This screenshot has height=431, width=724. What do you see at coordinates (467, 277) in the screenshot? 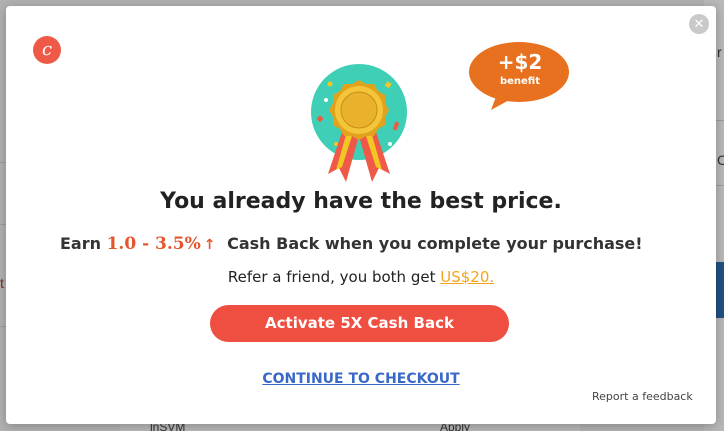
I see `referral-amount-link: US$20.` at bounding box center [467, 277].